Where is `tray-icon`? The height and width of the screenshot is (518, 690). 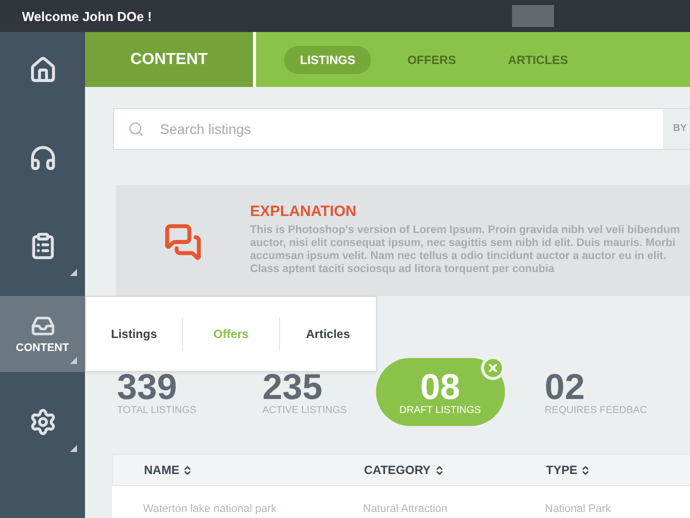 tray-icon is located at coordinates (42, 326).